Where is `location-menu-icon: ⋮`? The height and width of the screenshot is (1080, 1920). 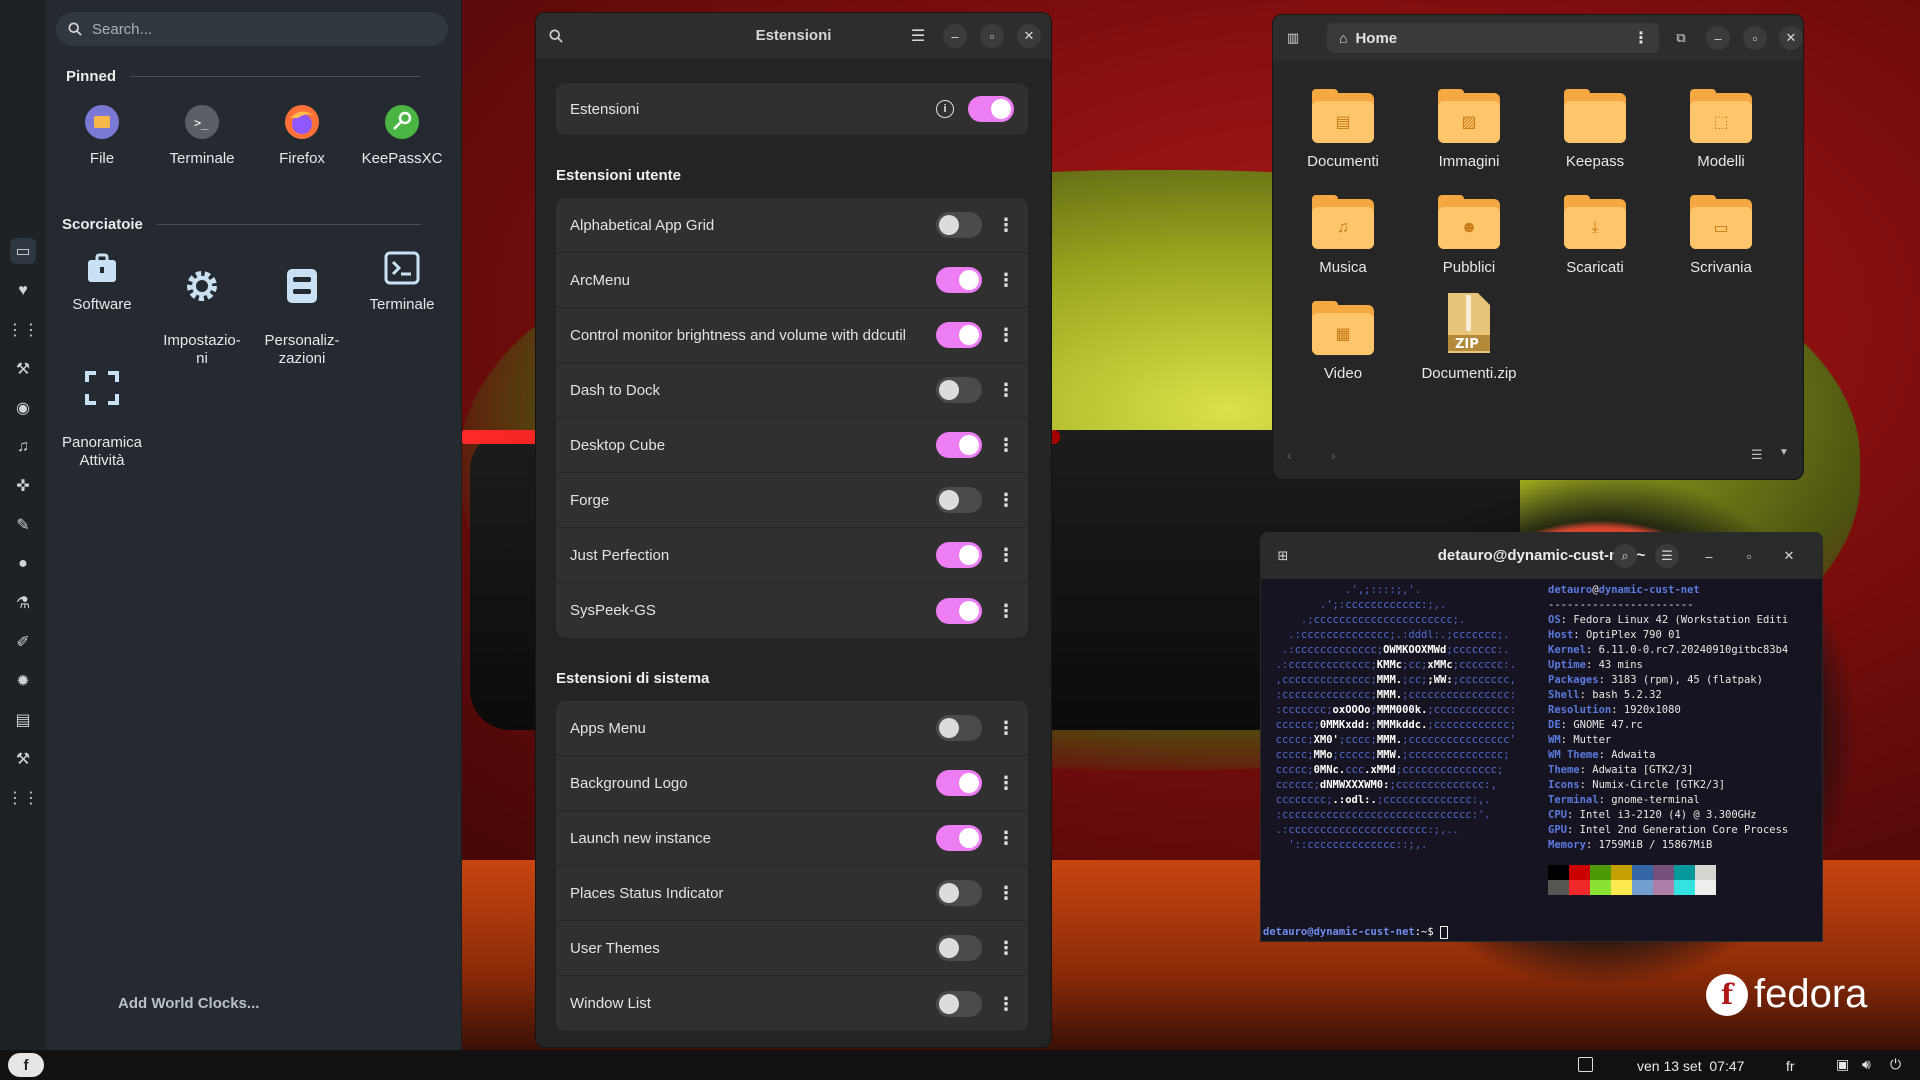
location-menu-icon: ⋮ is located at coordinates (1641, 38).